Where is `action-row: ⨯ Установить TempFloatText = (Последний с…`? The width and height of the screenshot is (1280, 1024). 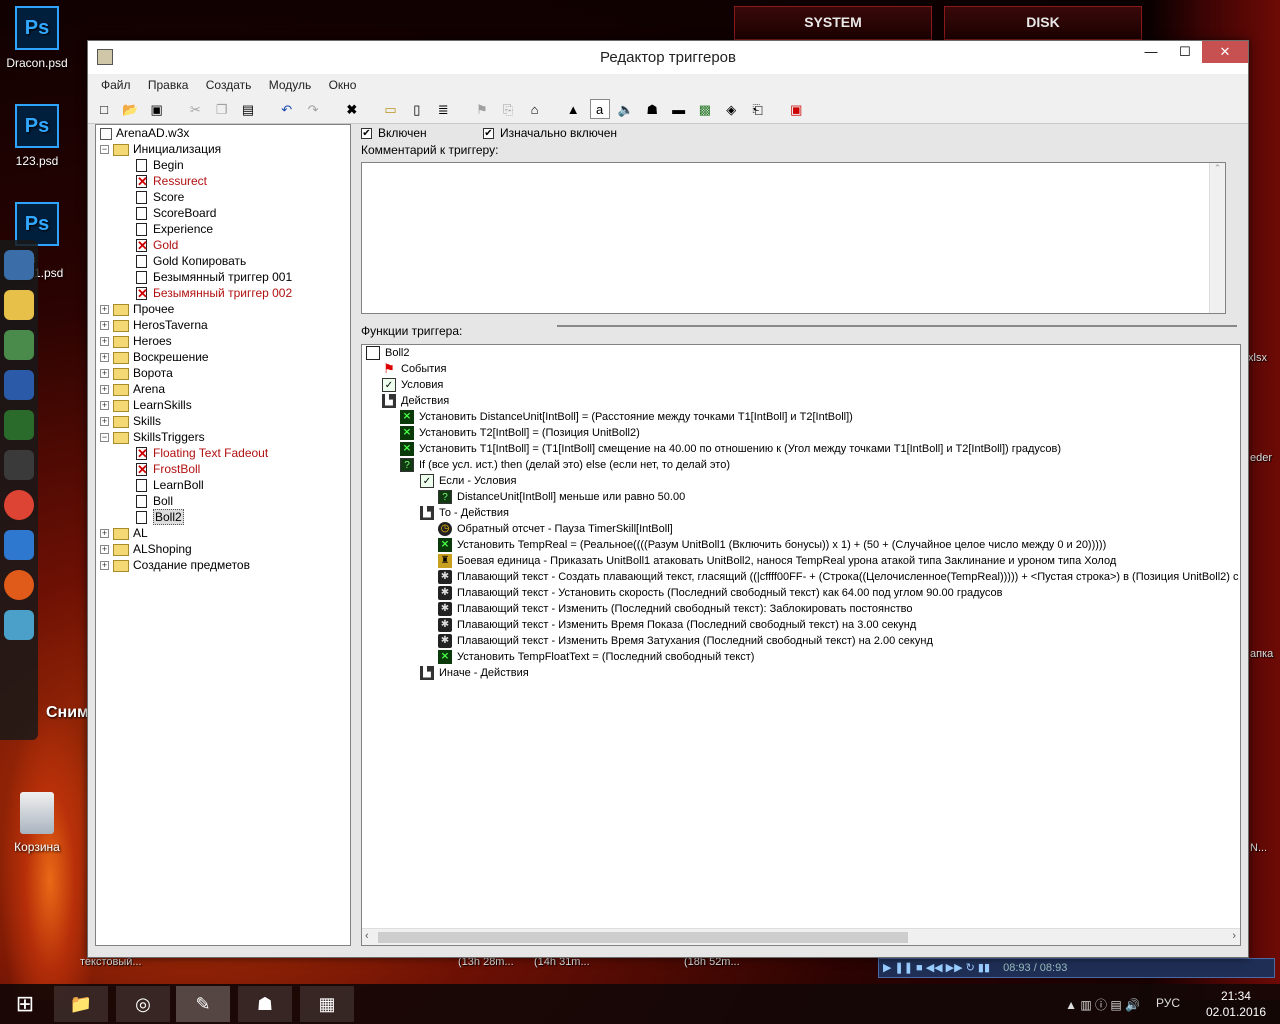 action-row: ⨯ Установить TempFloatText = (Последний с… is located at coordinates (596, 657).